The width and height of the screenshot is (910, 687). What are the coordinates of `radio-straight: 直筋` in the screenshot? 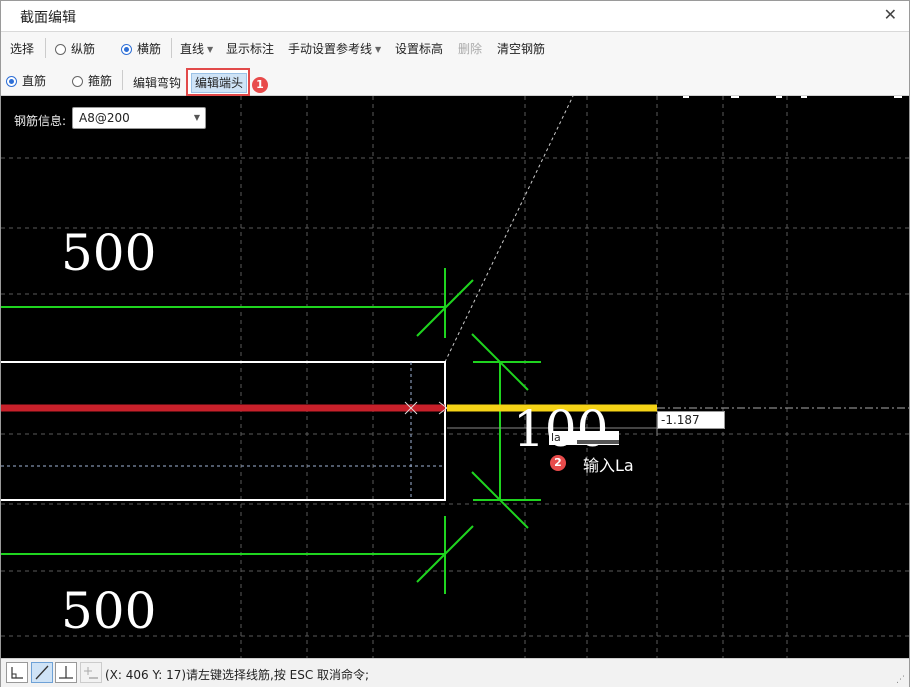 It's located at (26, 80).